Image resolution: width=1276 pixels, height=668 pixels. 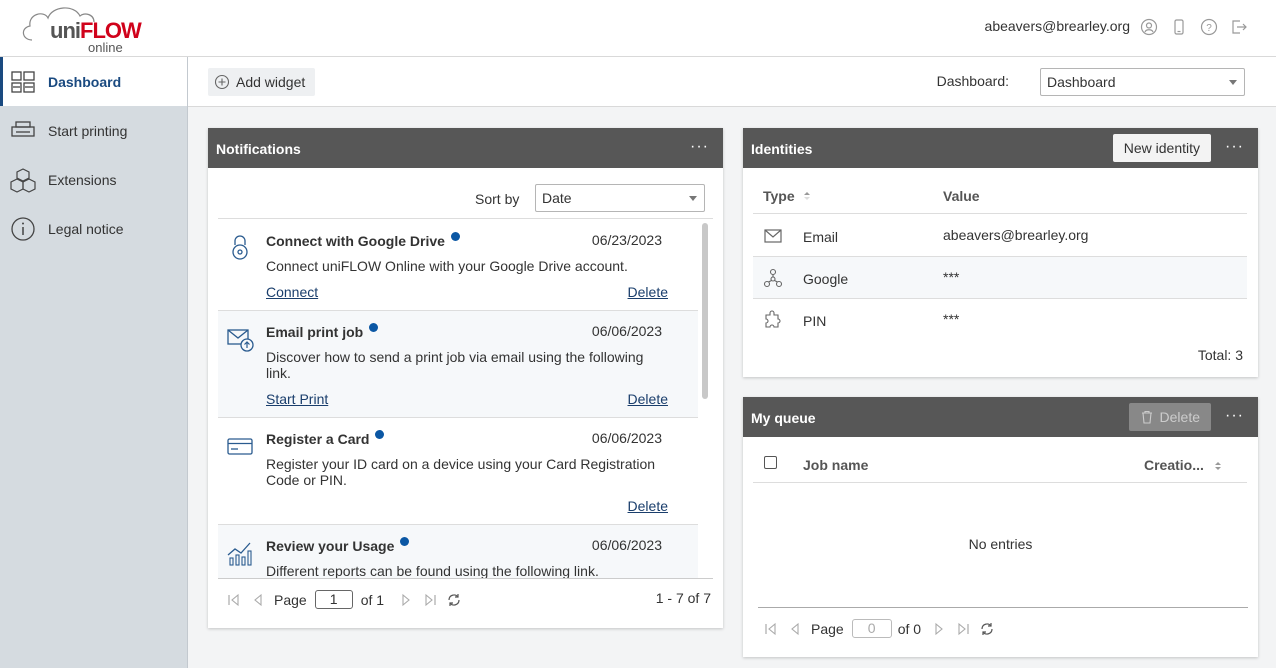 I want to click on logout-icon, so click(x=1239, y=27).